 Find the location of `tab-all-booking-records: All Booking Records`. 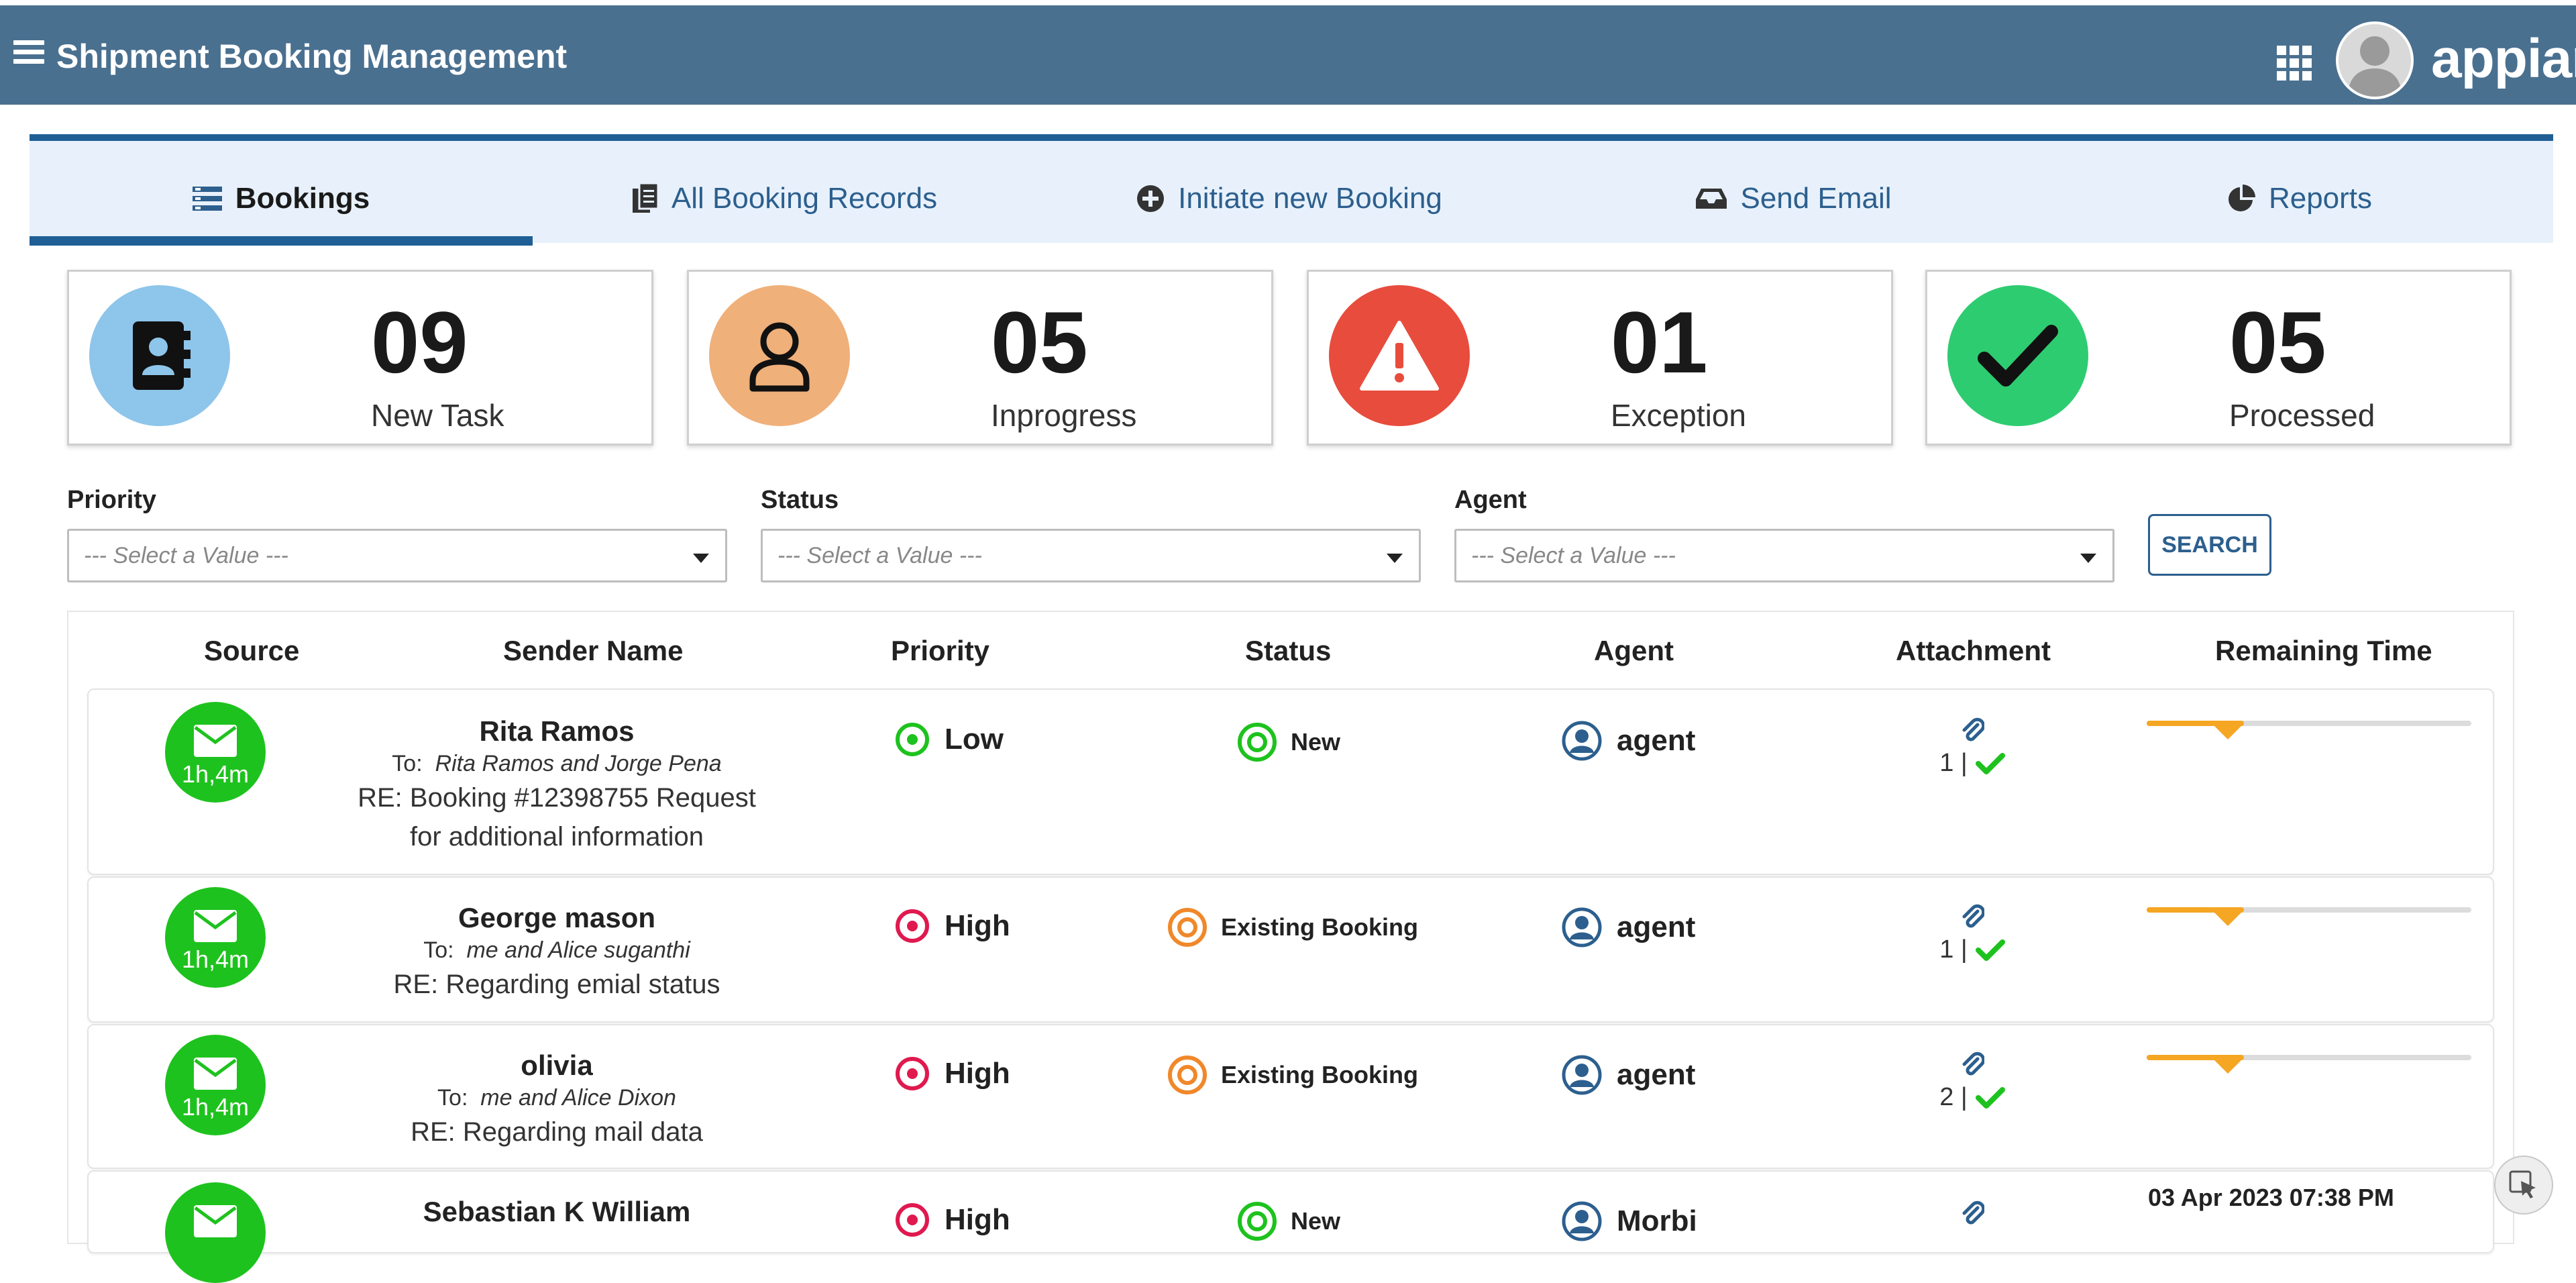

tab-all-booking-records: All Booking Records is located at coordinates (785, 199).